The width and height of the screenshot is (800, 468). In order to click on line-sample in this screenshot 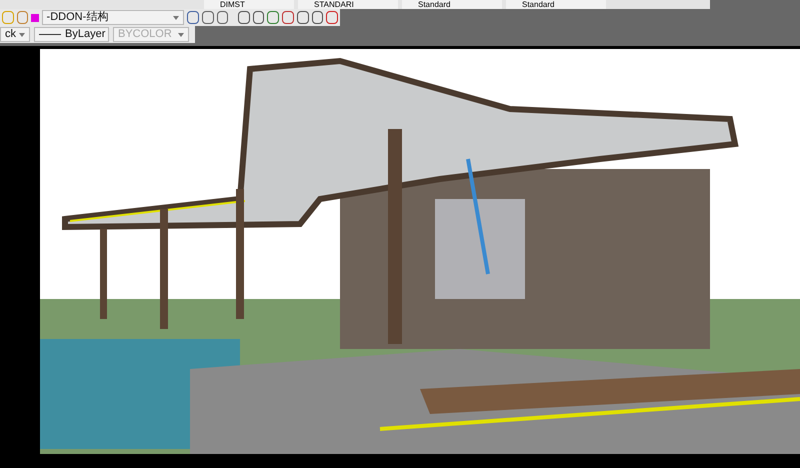, I will do `click(50, 34)`.